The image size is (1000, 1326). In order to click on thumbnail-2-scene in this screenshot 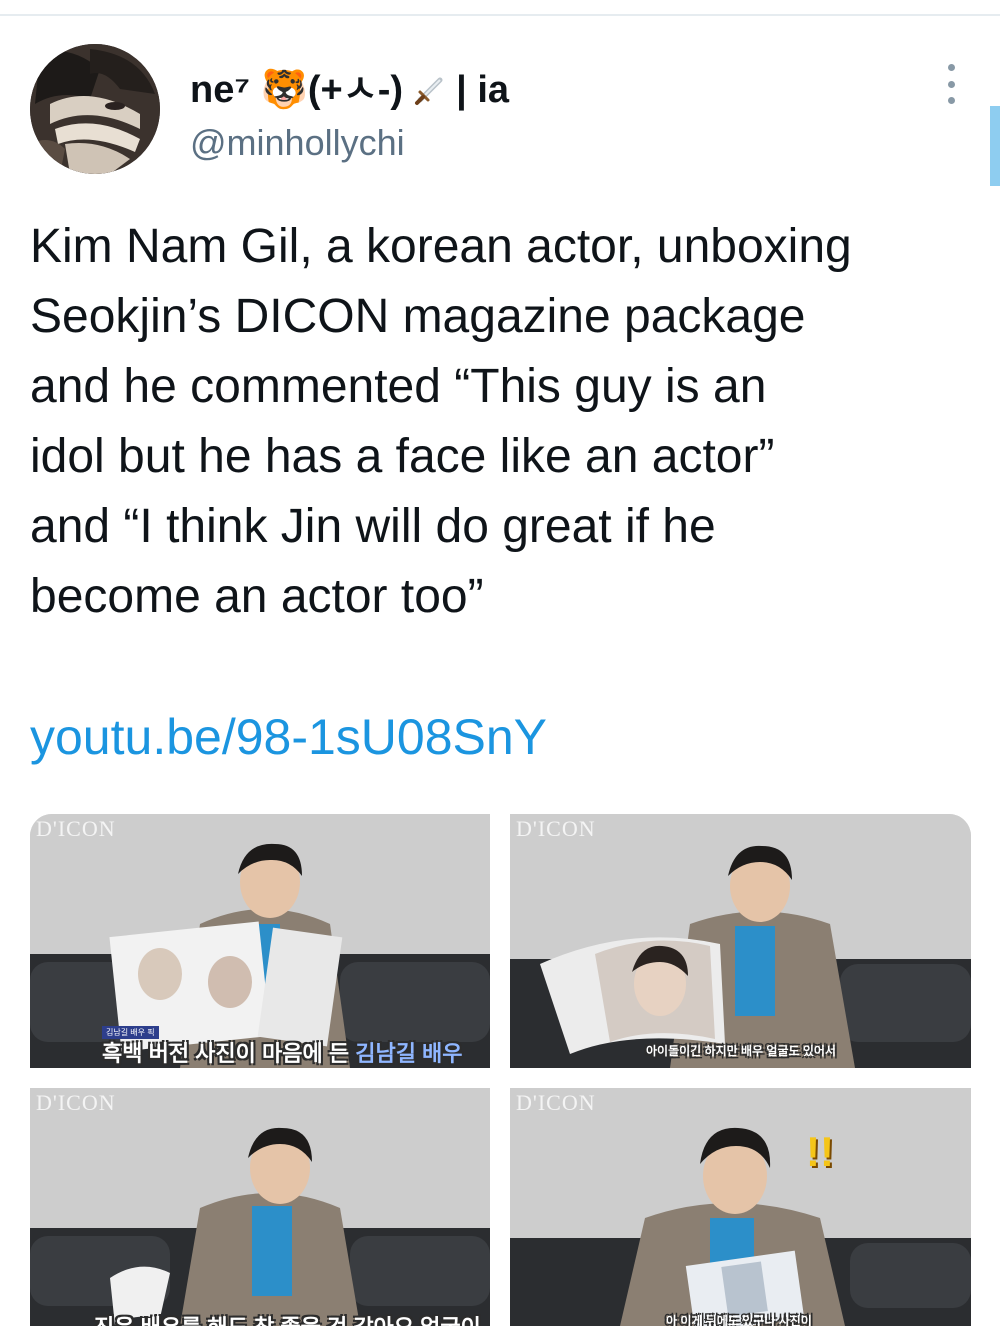, I will do `click(740, 941)`.